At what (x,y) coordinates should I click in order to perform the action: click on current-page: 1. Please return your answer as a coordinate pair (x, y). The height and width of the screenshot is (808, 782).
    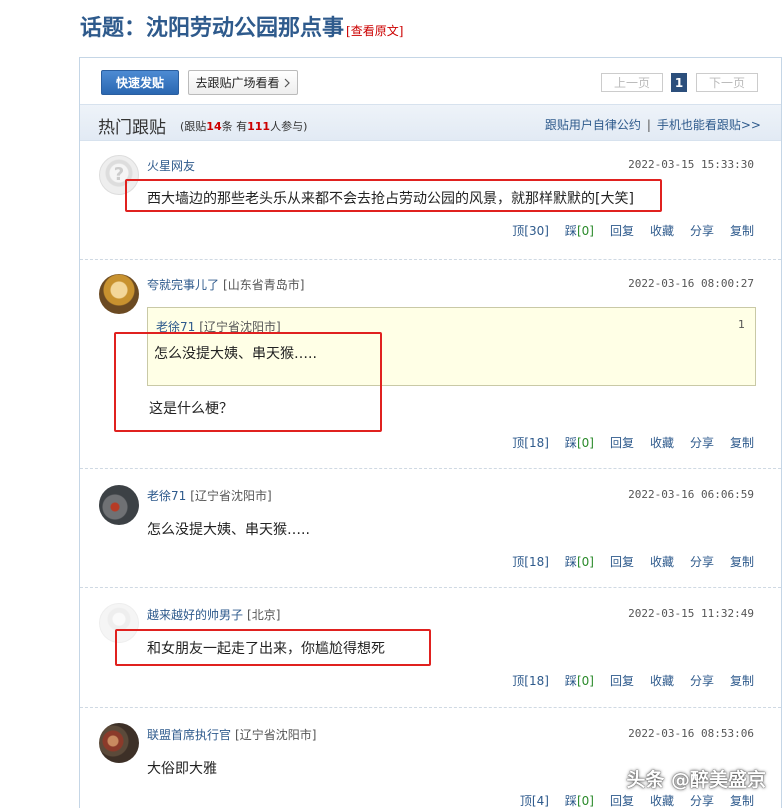
    Looking at the image, I should click on (679, 82).